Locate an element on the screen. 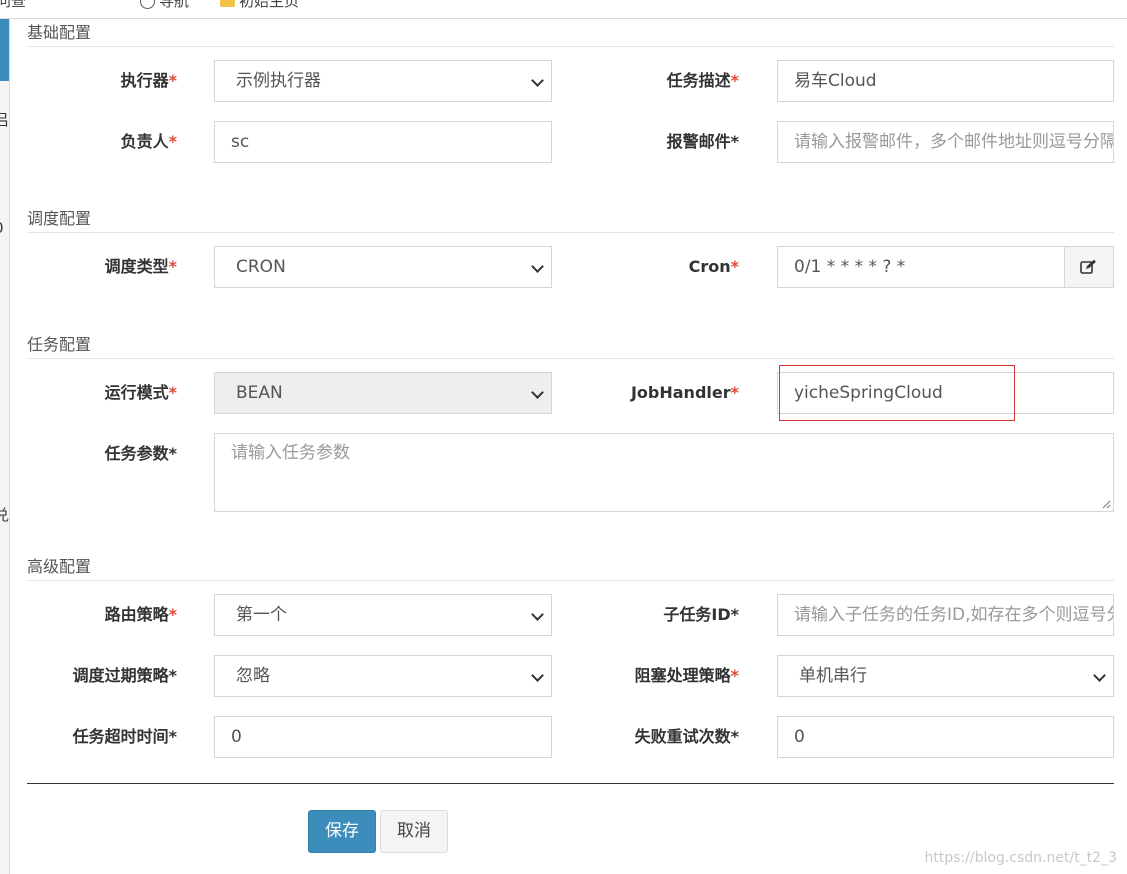 This screenshot has width=1127, height=874. placeholder-text: 请输入子任务的任务ID,如存在多个则逗号分隔 is located at coordinates (954, 615).